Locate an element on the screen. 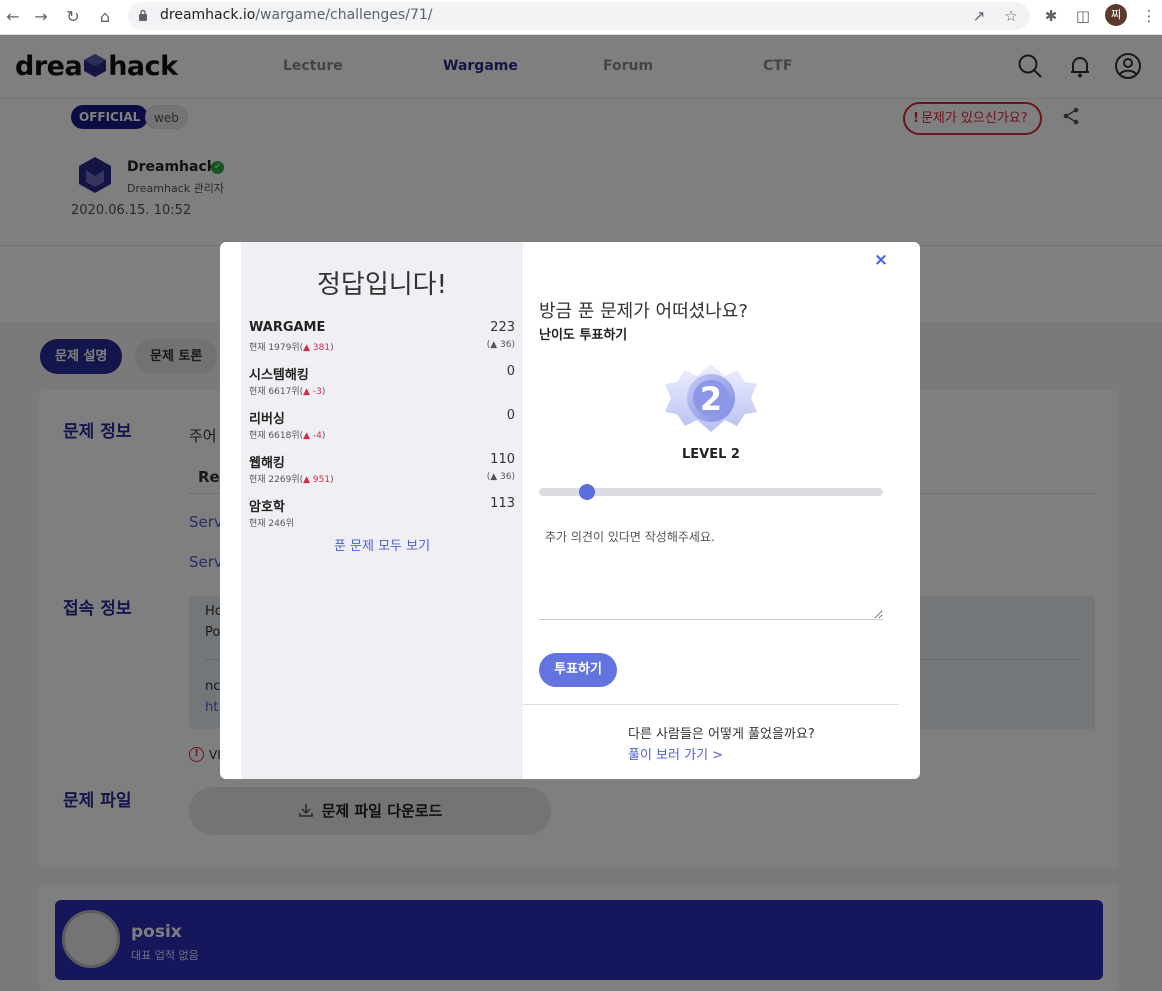 The width and height of the screenshot is (1162, 991). view-all-solved-link: 푼 문제 모두 보기 is located at coordinates (382, 544).